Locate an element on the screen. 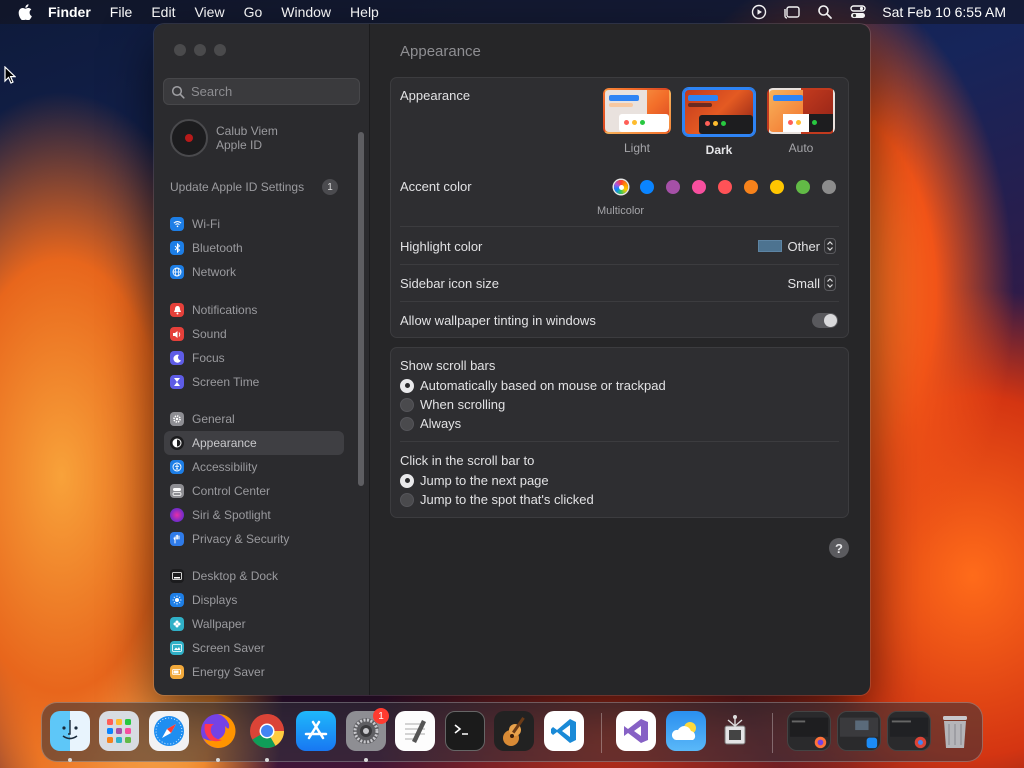  finder-icon is located at coordinates (70, 731).